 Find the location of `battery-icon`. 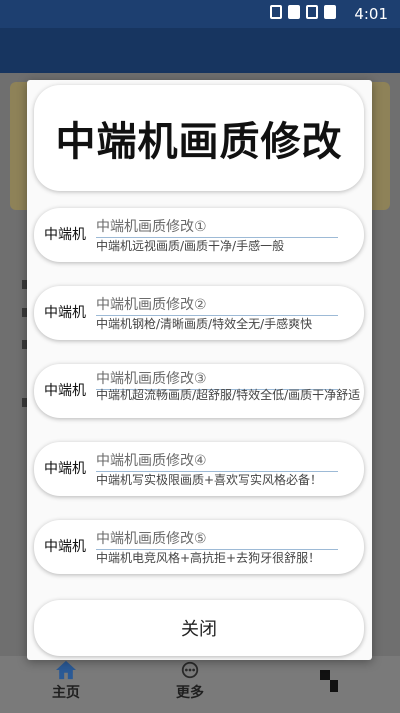

battery-icon is located at coordinates (294, 12).